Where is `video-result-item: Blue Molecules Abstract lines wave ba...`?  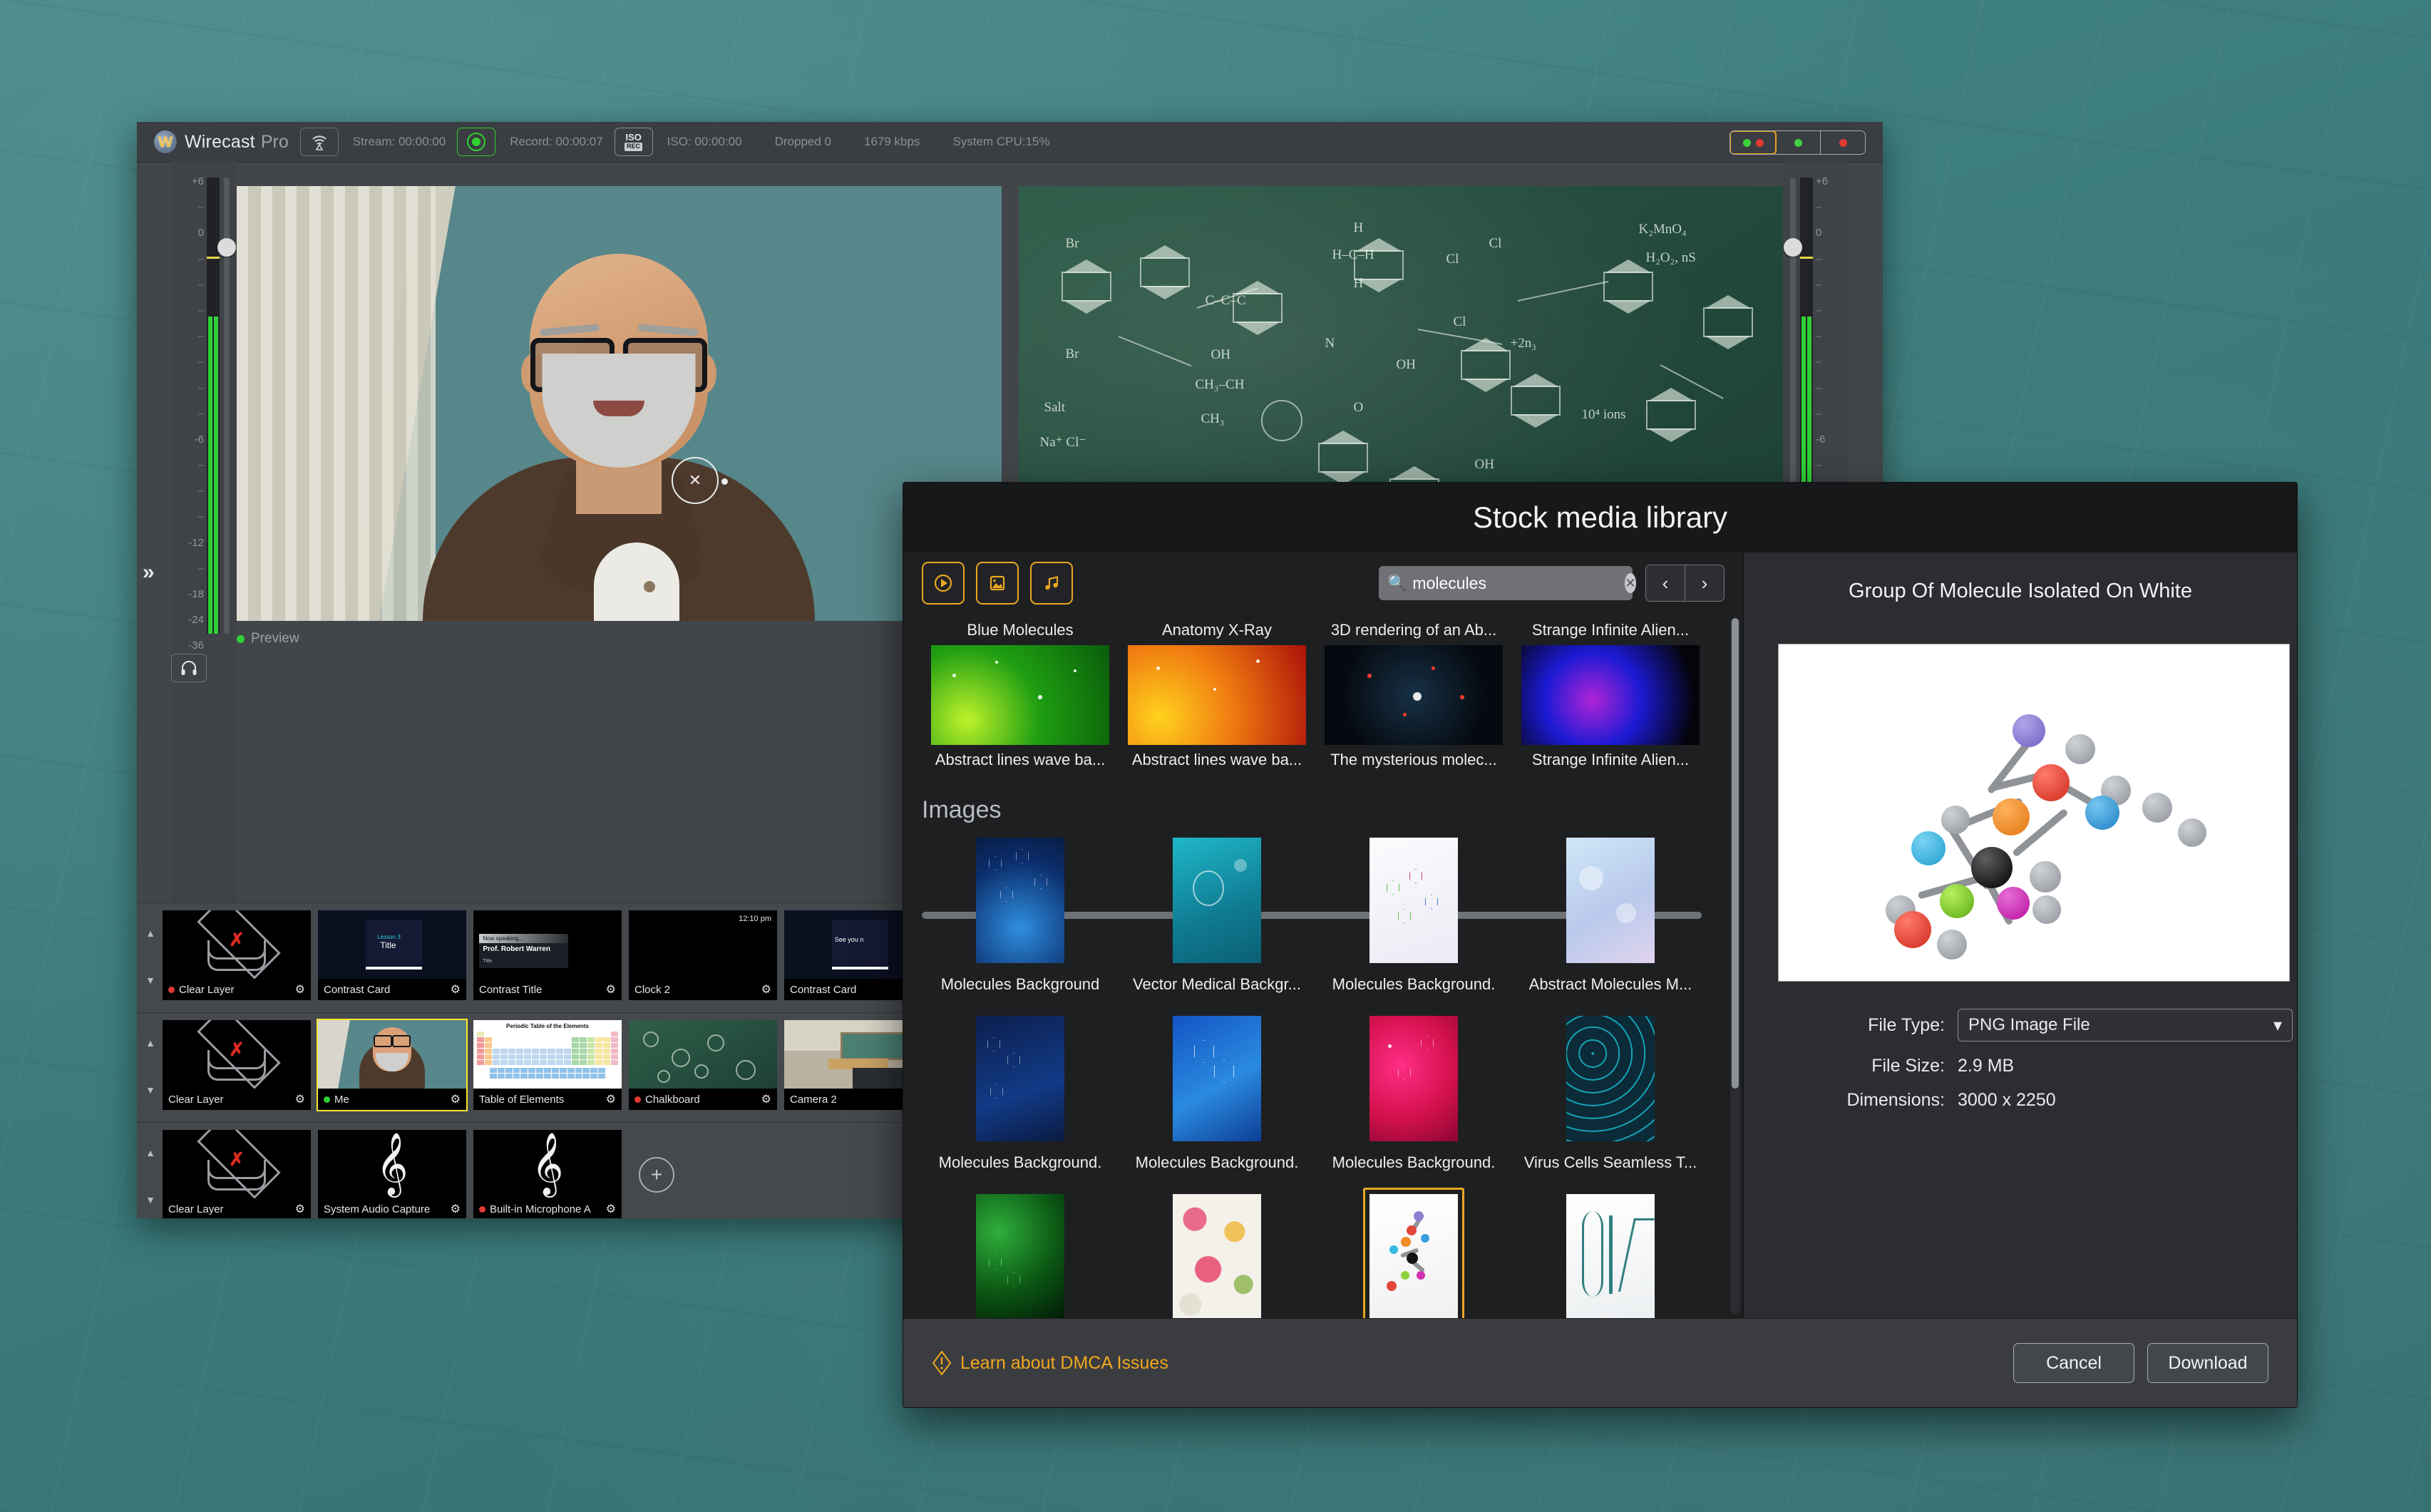 video-result-item: Blue Molecules Abstract lines wave ba... is located at coordinates (1020, 695).